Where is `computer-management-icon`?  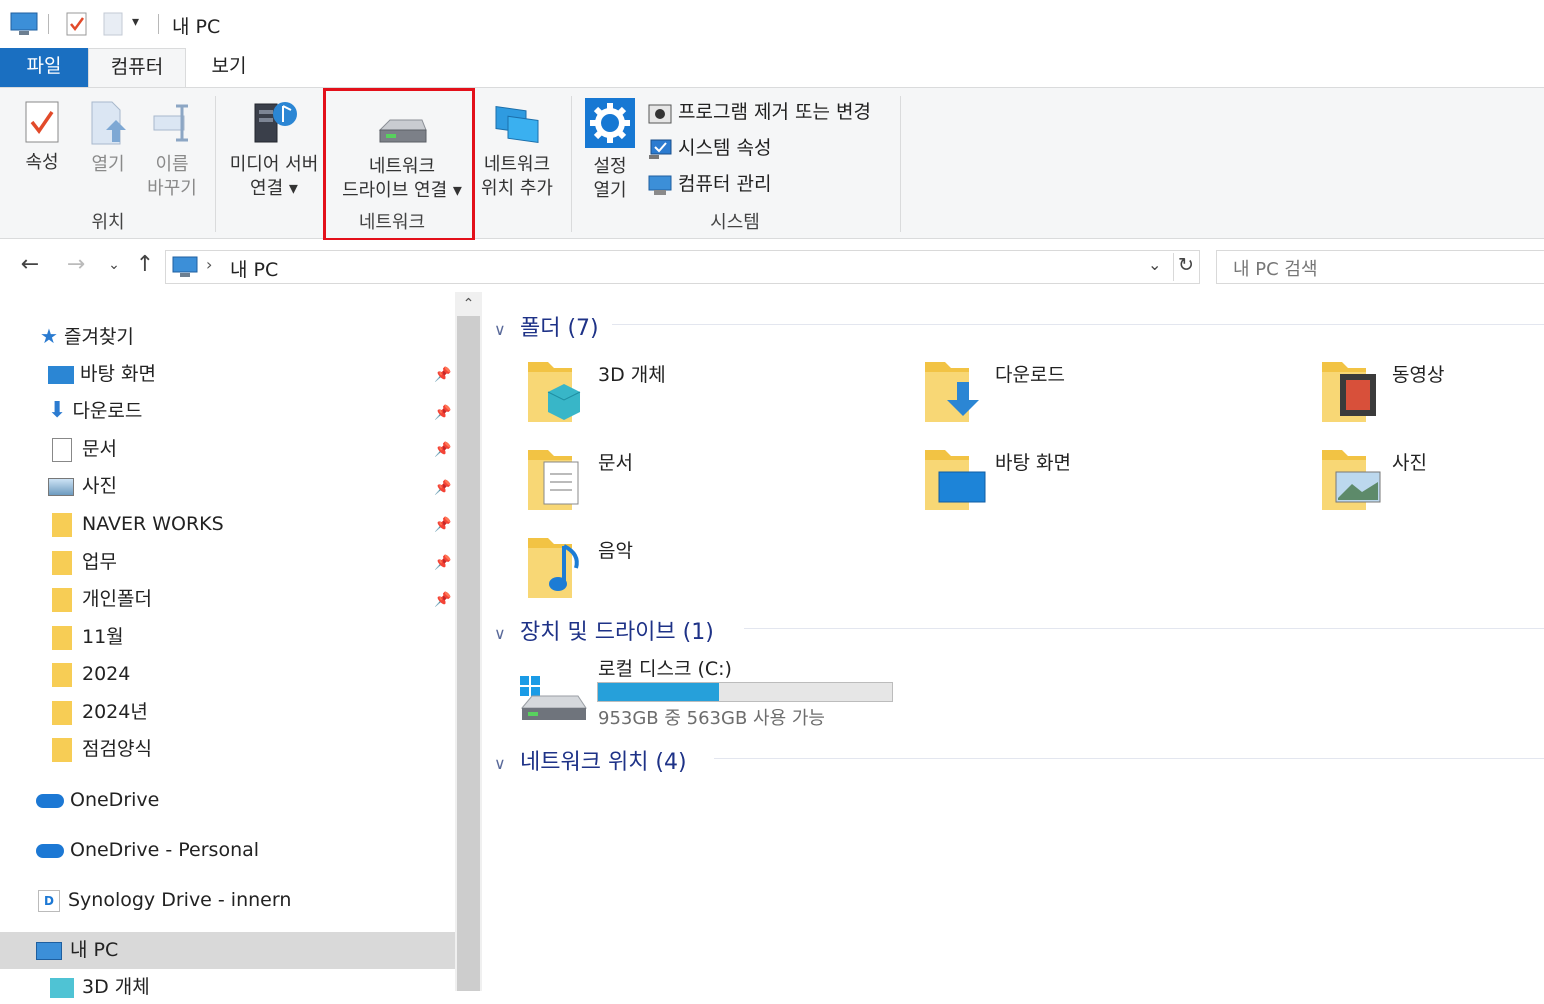
computer-management-icon is located at coordinates (660, 185).